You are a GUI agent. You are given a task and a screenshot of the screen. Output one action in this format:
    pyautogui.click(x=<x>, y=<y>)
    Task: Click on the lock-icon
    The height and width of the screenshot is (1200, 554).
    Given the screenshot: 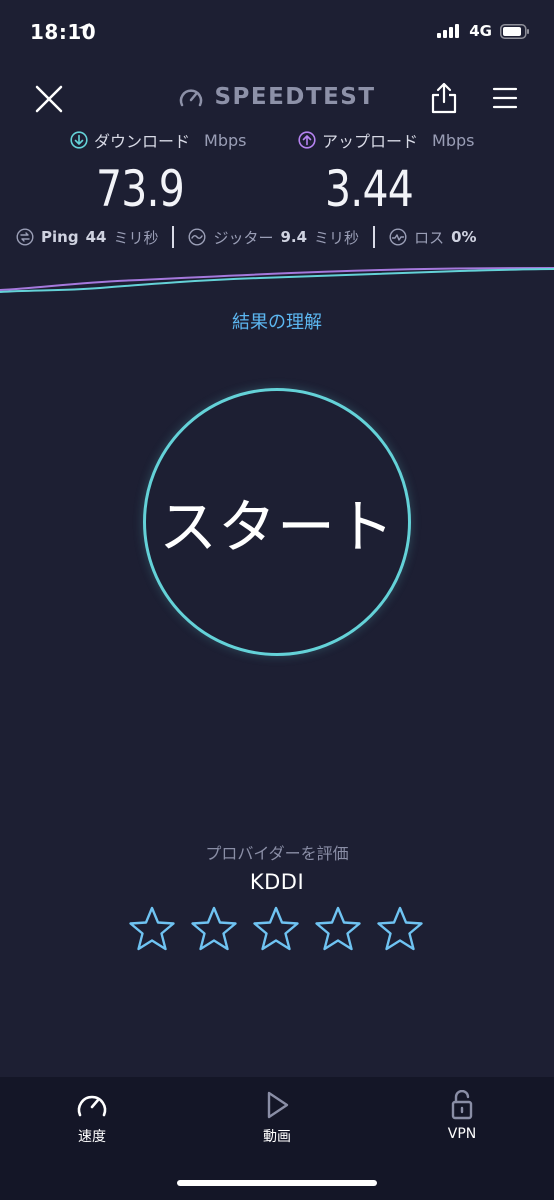 What is the action you would take?
    pyautogui.click(x=462, y=1105)
    